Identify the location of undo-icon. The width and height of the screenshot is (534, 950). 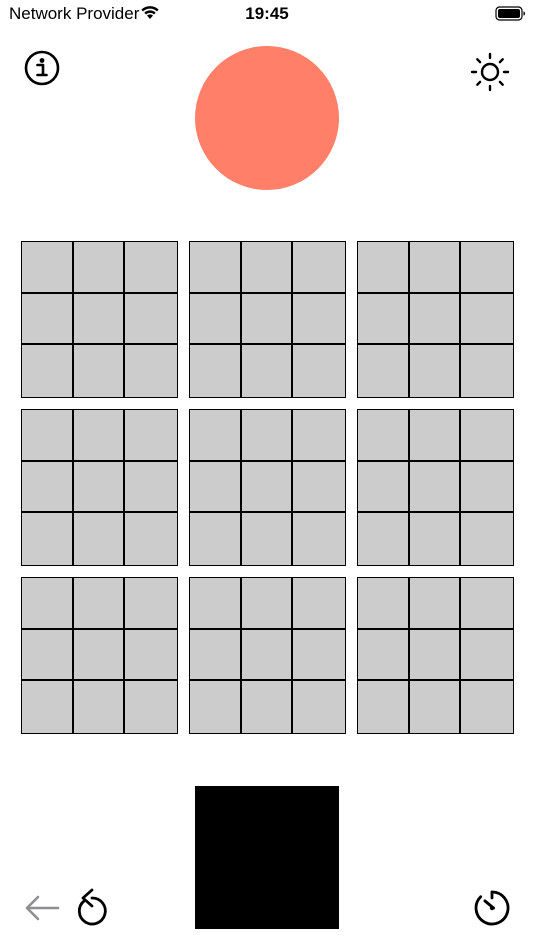
(92, 907).